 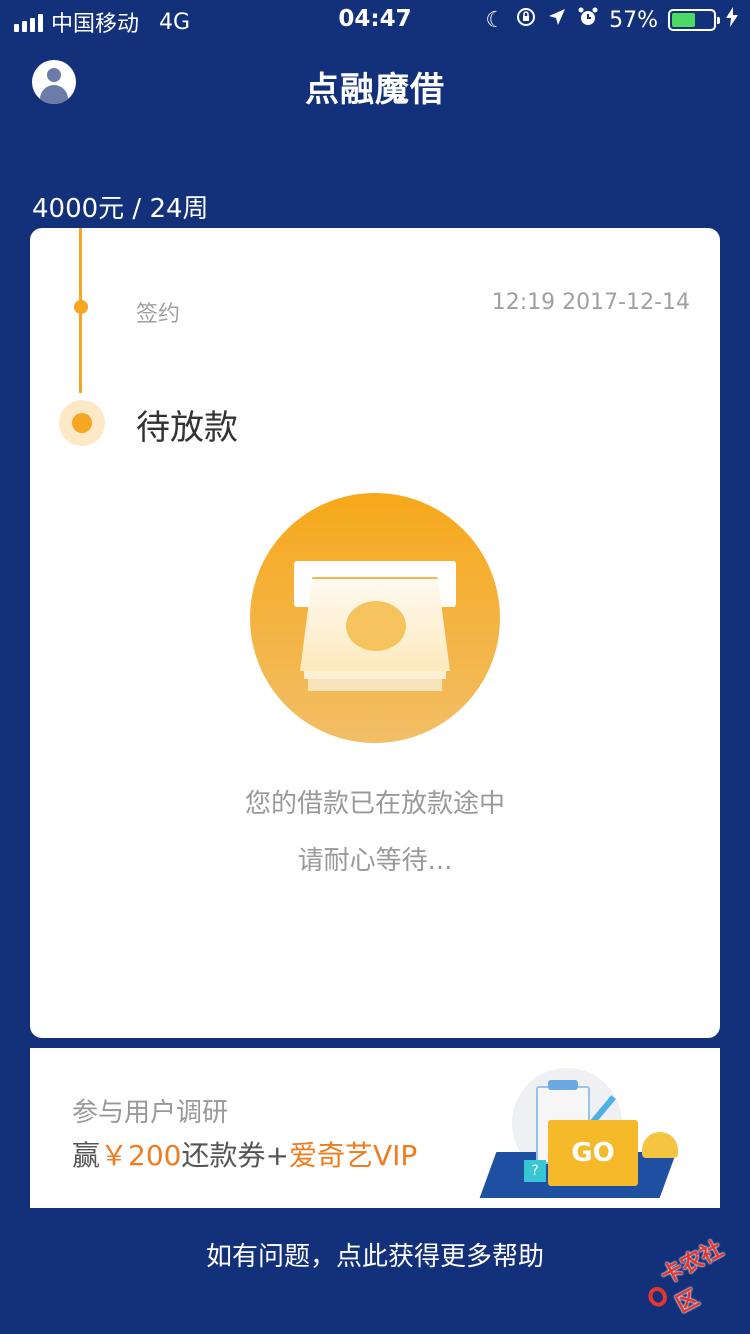 What do you see at coordinates (141, 1155) in the screenshot?
I see `banner-amount: ￥200` at bounding box center [141, 1155].